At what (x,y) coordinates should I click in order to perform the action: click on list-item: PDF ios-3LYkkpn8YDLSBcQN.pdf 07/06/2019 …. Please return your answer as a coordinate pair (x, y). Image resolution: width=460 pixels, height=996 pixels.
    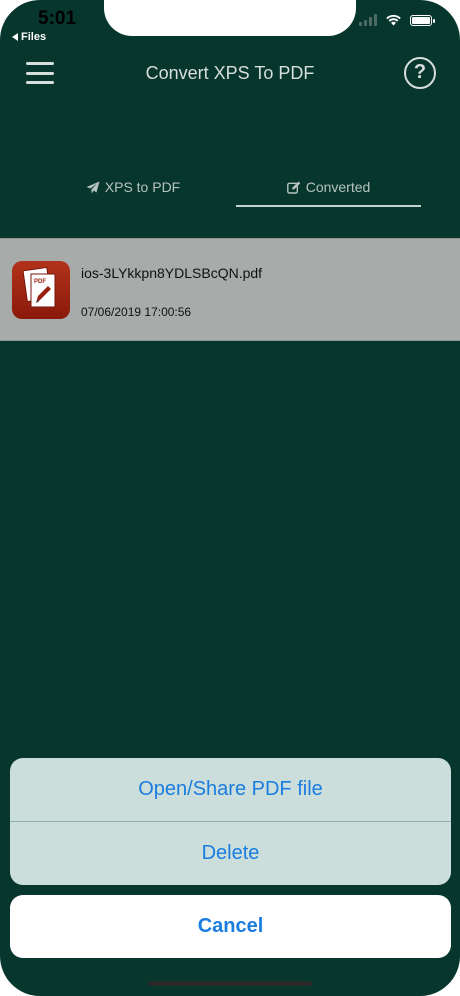
    Looking at the image, I should click on (230, 289).